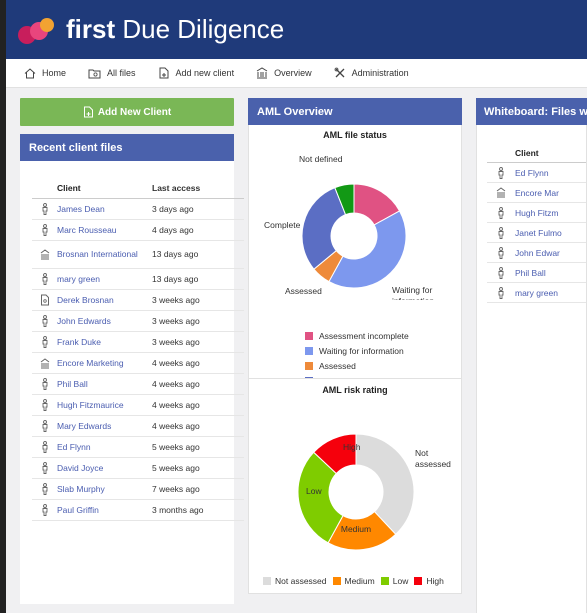  I want to click on legend-label: Assessed, so click(337, 365).